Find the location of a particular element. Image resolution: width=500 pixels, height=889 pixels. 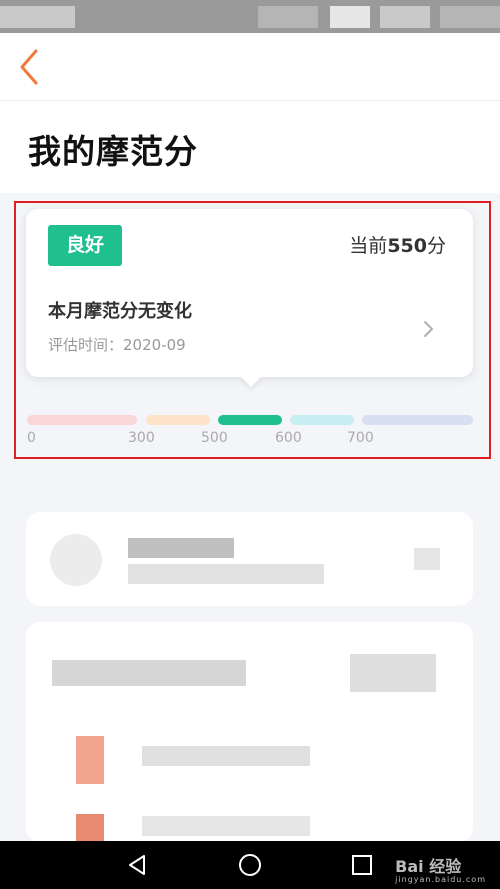

square-recent-icon is located at coordinates (362, 865).